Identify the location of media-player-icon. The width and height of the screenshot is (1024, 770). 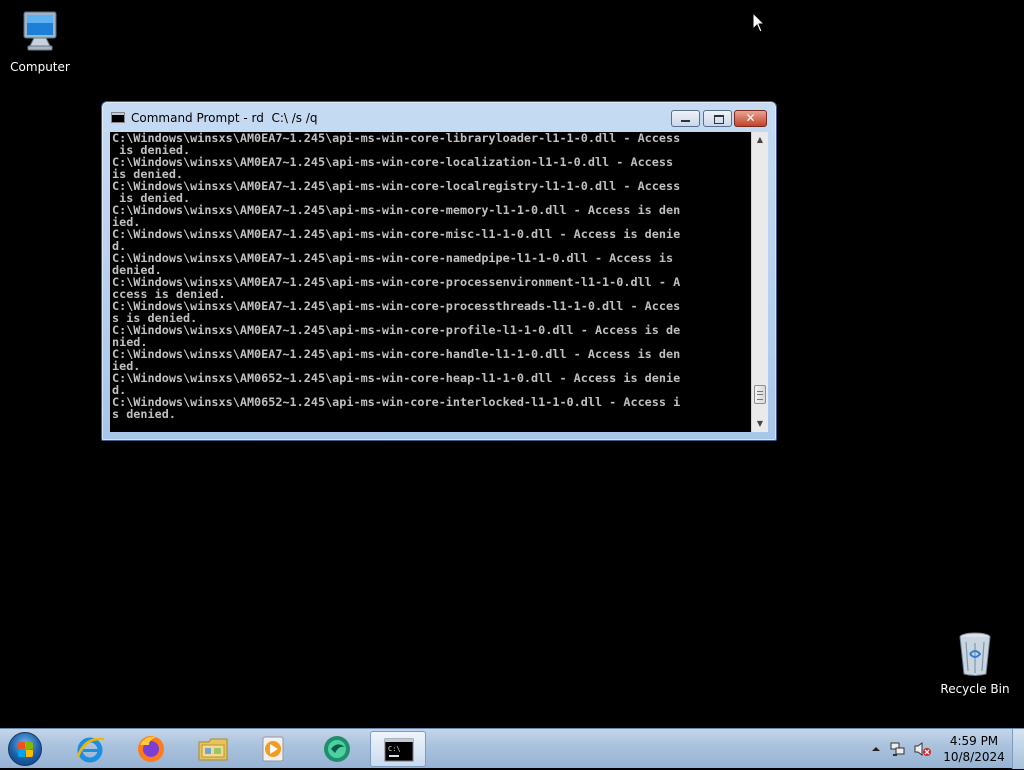
(274, 749).